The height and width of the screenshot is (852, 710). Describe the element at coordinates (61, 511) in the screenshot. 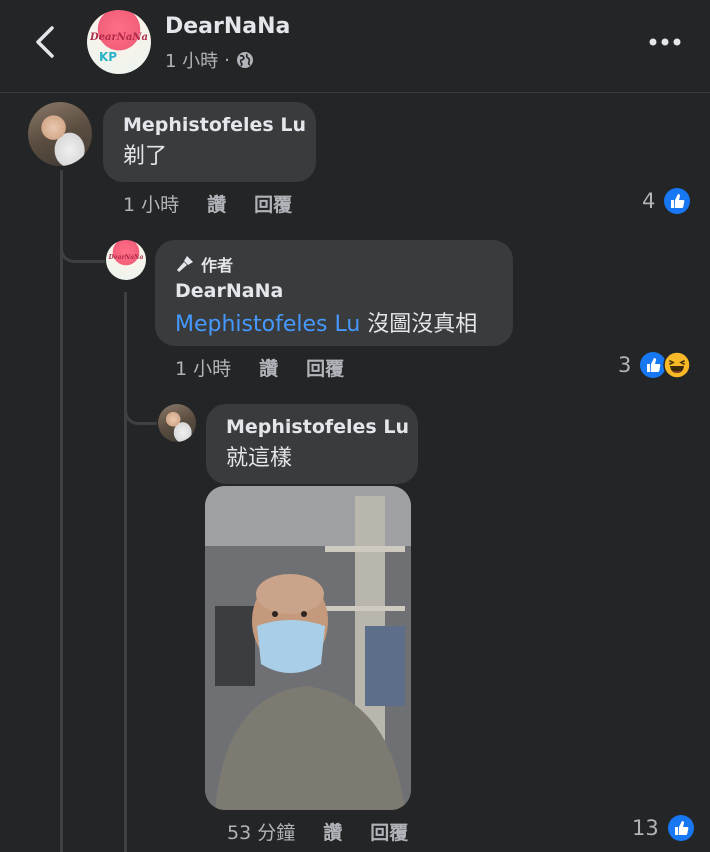

I see `thread-line-main` at that location.